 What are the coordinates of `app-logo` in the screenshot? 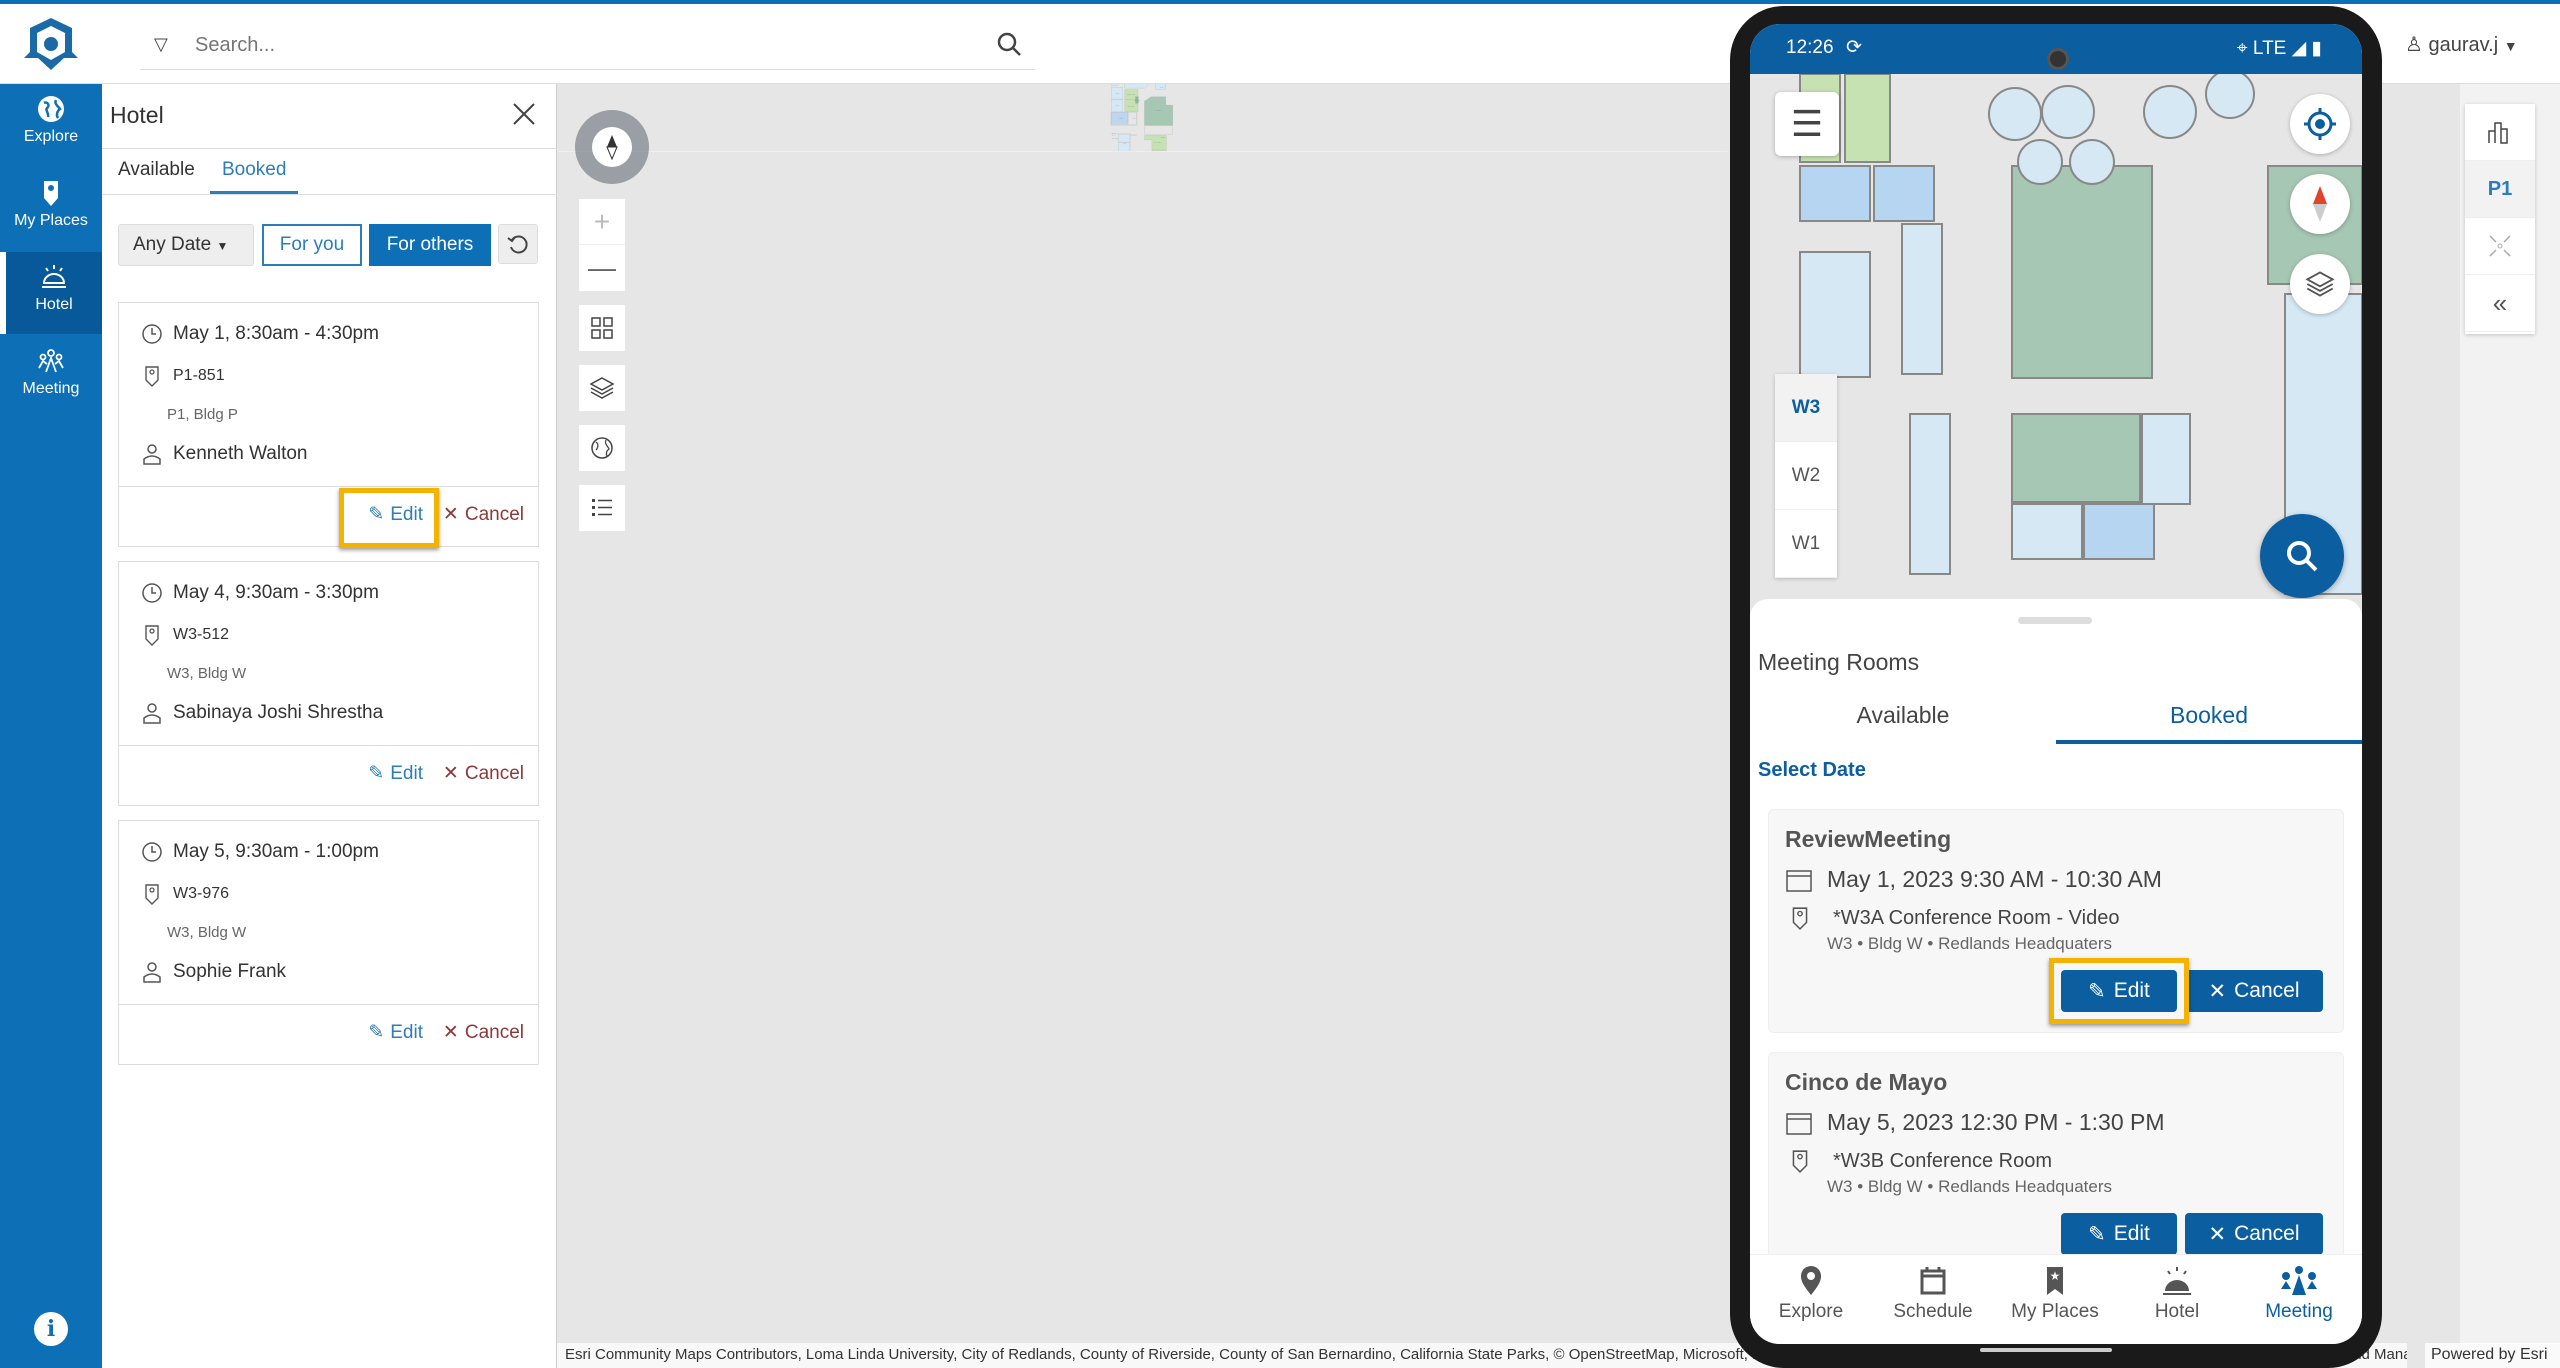 It's located at (51, 45).